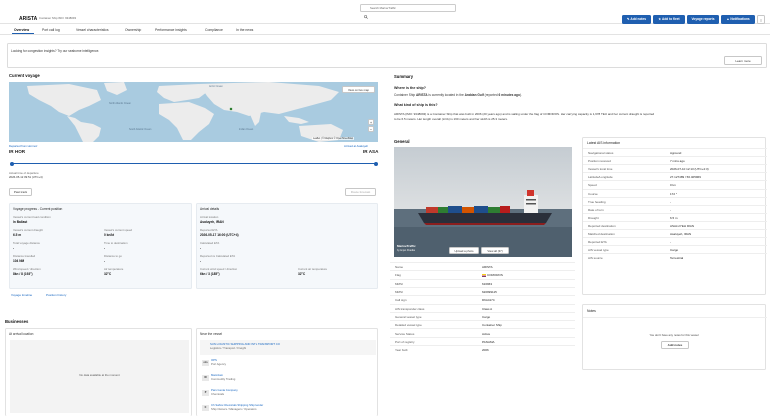 The width and height of the screenshot is (770, 416). Describe the element at coordinates (218, 394) in the screenshot. I see `business-type: Chemicals` at that location.